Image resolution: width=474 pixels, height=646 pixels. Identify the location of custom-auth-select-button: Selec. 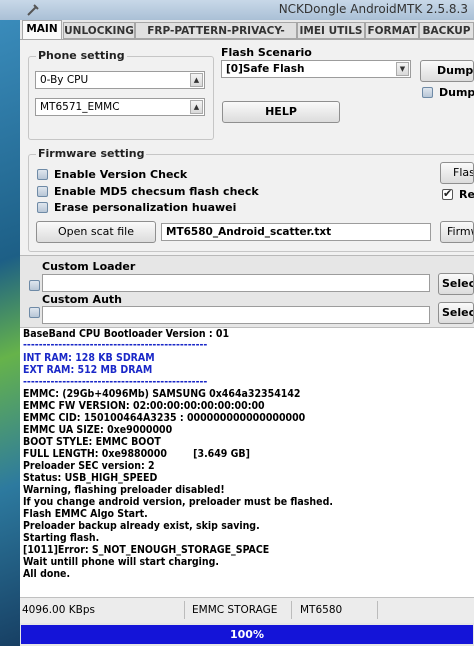
(456, 313).